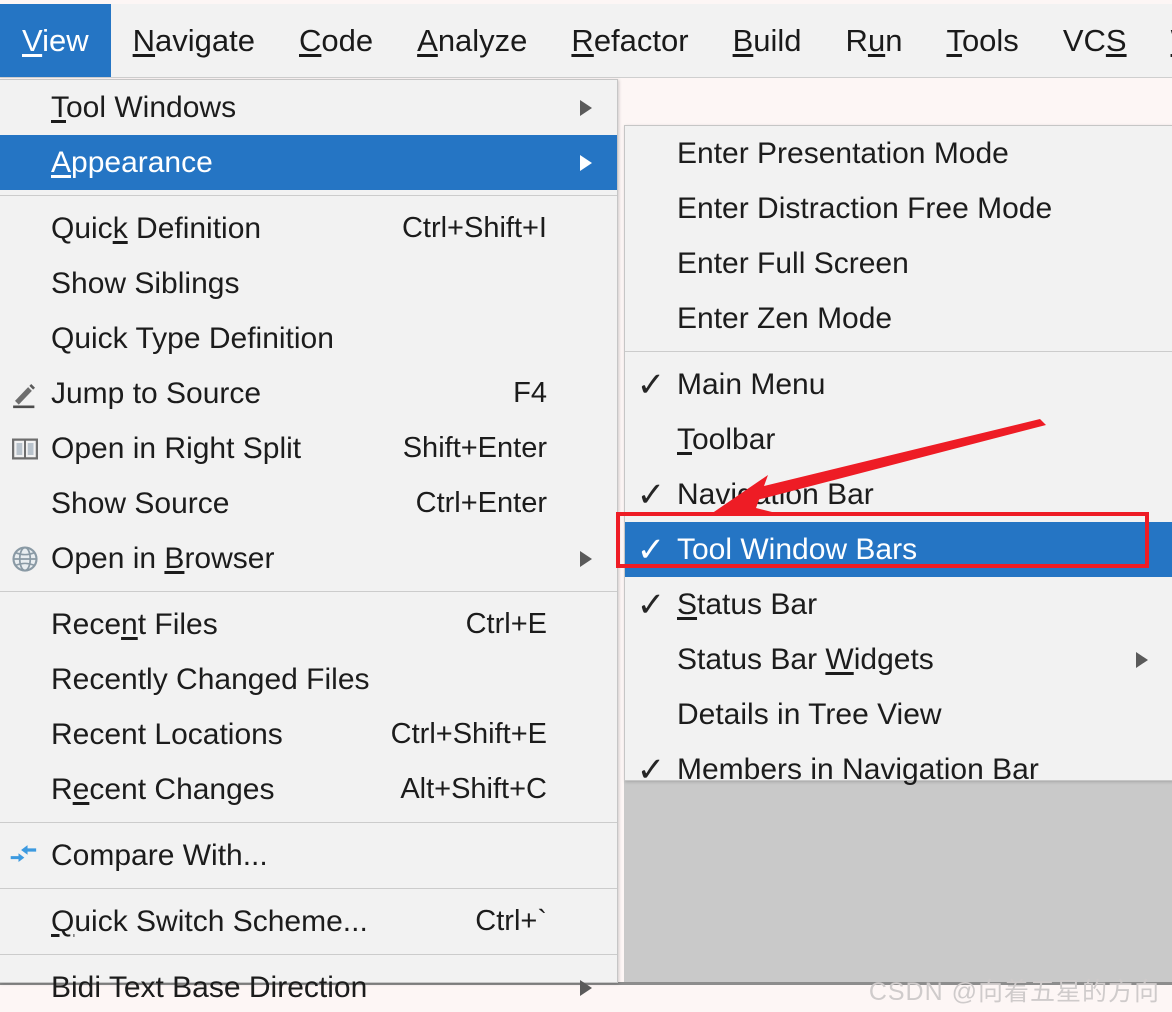  I want to click on menu-item-enter-full-screen: Enter Full Screen, so click(898, 263).